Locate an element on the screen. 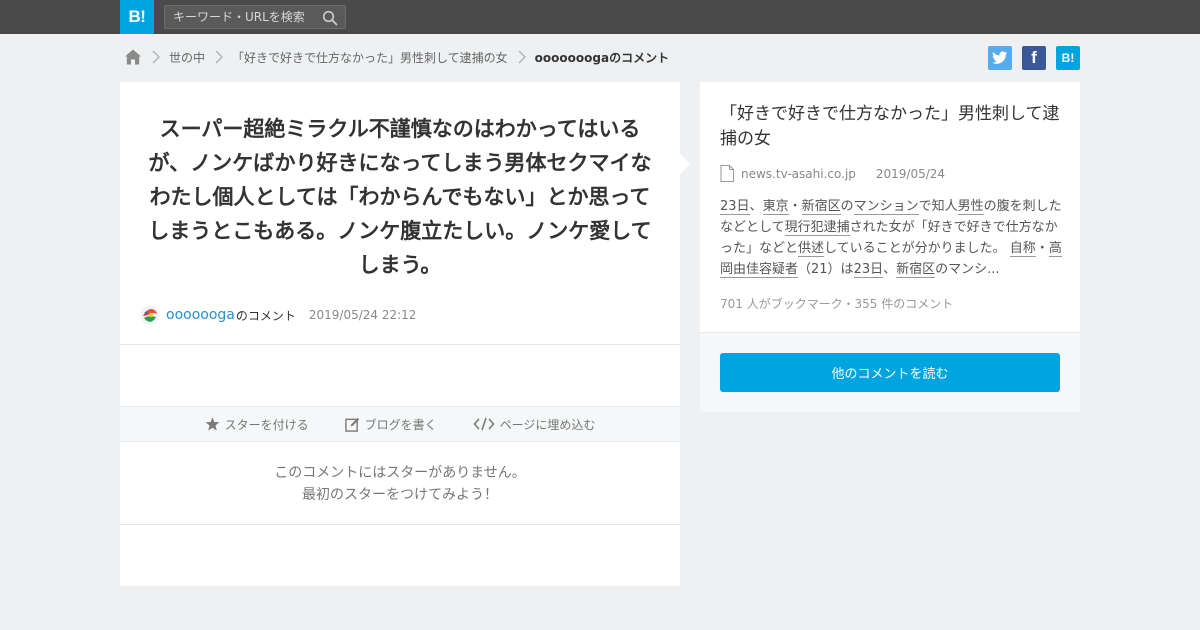 The image size is (1200, 630). embed-button: ページに埋め込む is located at coordinates (534, 424).